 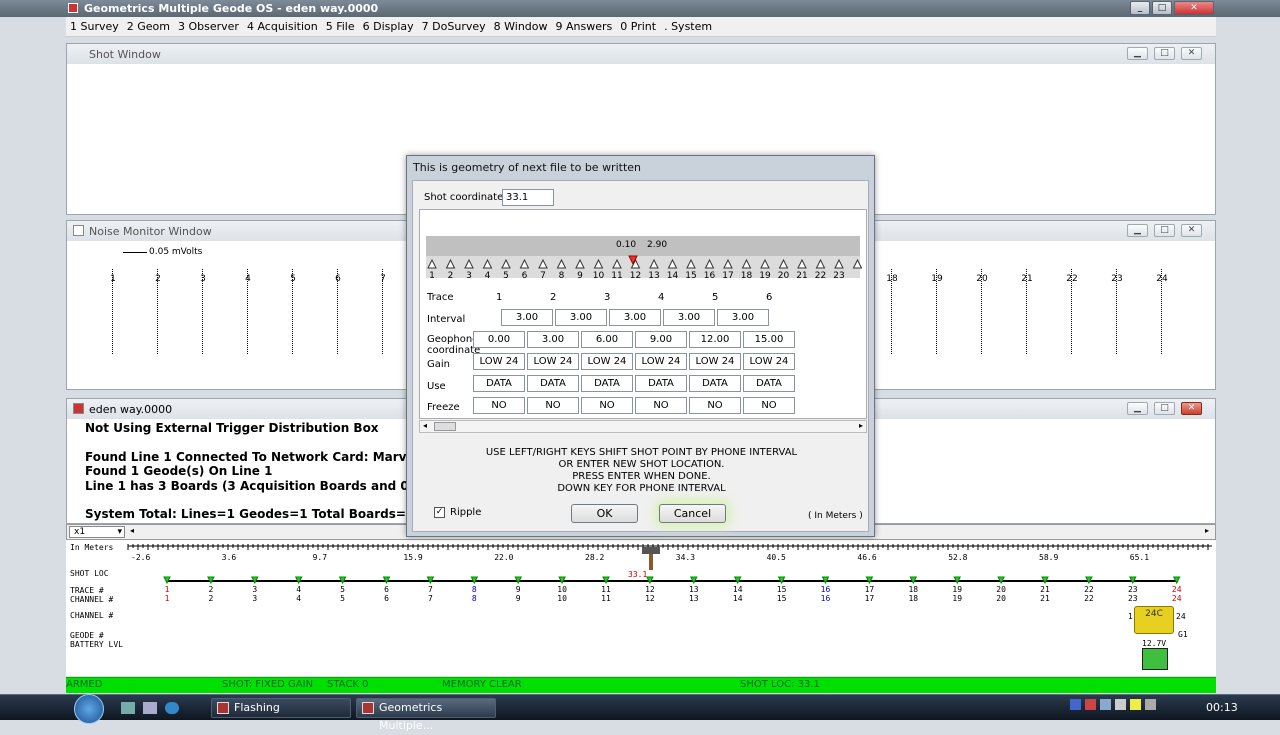 What do you see at coordinates (1155, 659) in the screenshot?
I see `battery-icon` at bounding box center [1155, 659].